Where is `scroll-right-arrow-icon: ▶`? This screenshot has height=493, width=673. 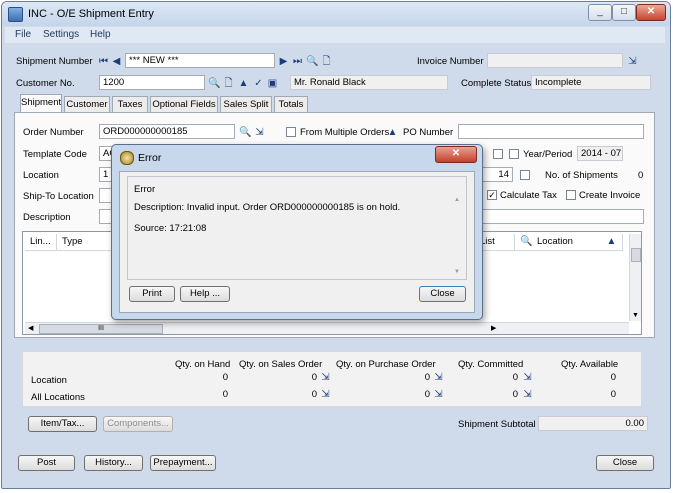
scroll-right-arrow-icon: ▶ is located at coordinates (493, 328).